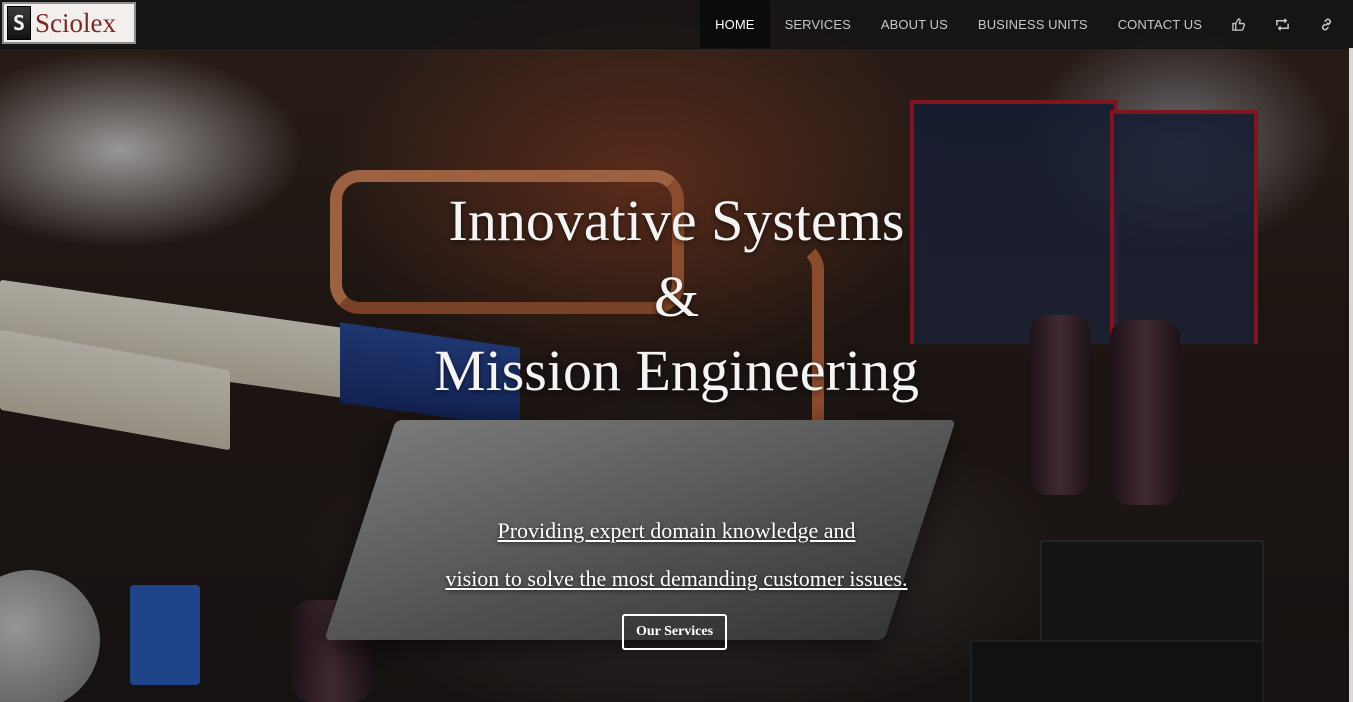 The height and width of the screenshot is (702, 1353). I want to click on brand-logo: S Sciolex, so click(69, 23).